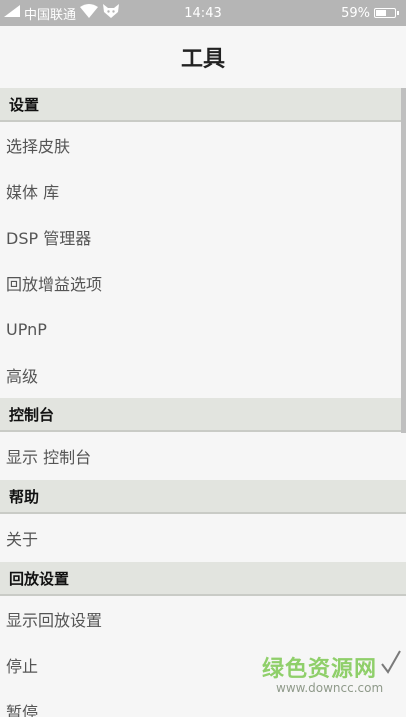 This screenshot has width=406, height=717. I want to click on section-header-help: 帮助, so click(203, 497).